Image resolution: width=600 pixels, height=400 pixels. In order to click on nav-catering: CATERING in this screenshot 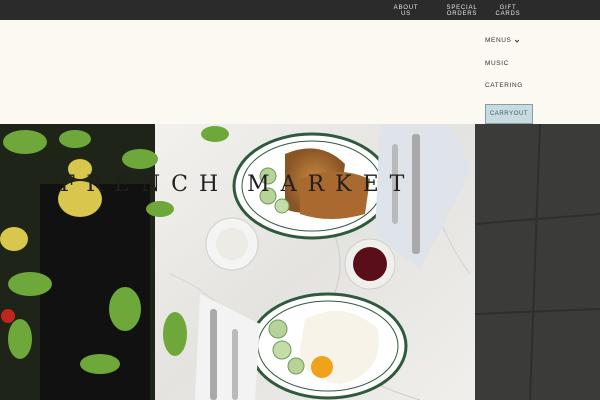, I will do `click(504, 85)`.